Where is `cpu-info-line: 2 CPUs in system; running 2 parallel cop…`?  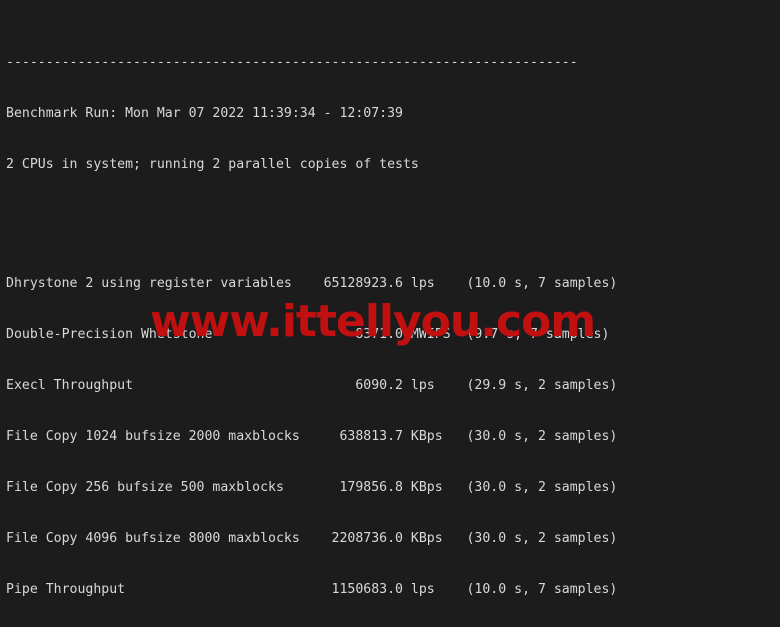 cpu-info-line: 2 CPUs in system; running 2 parallel cop… is located at coordinates (212, 164).